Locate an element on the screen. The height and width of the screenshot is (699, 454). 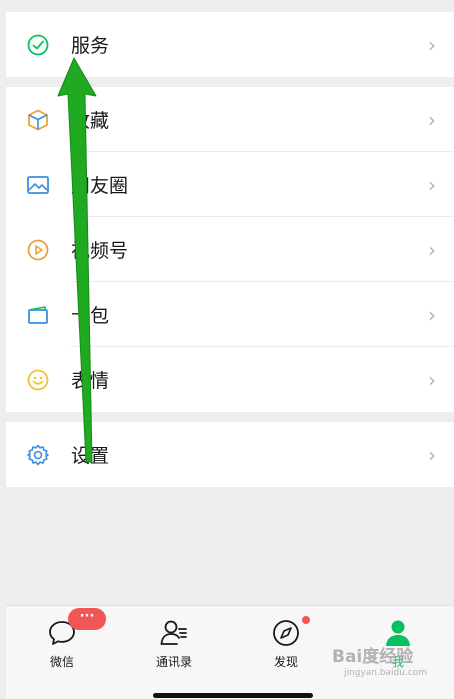
tab-contacts: 通讯录 is located at coordinates (174, 646).